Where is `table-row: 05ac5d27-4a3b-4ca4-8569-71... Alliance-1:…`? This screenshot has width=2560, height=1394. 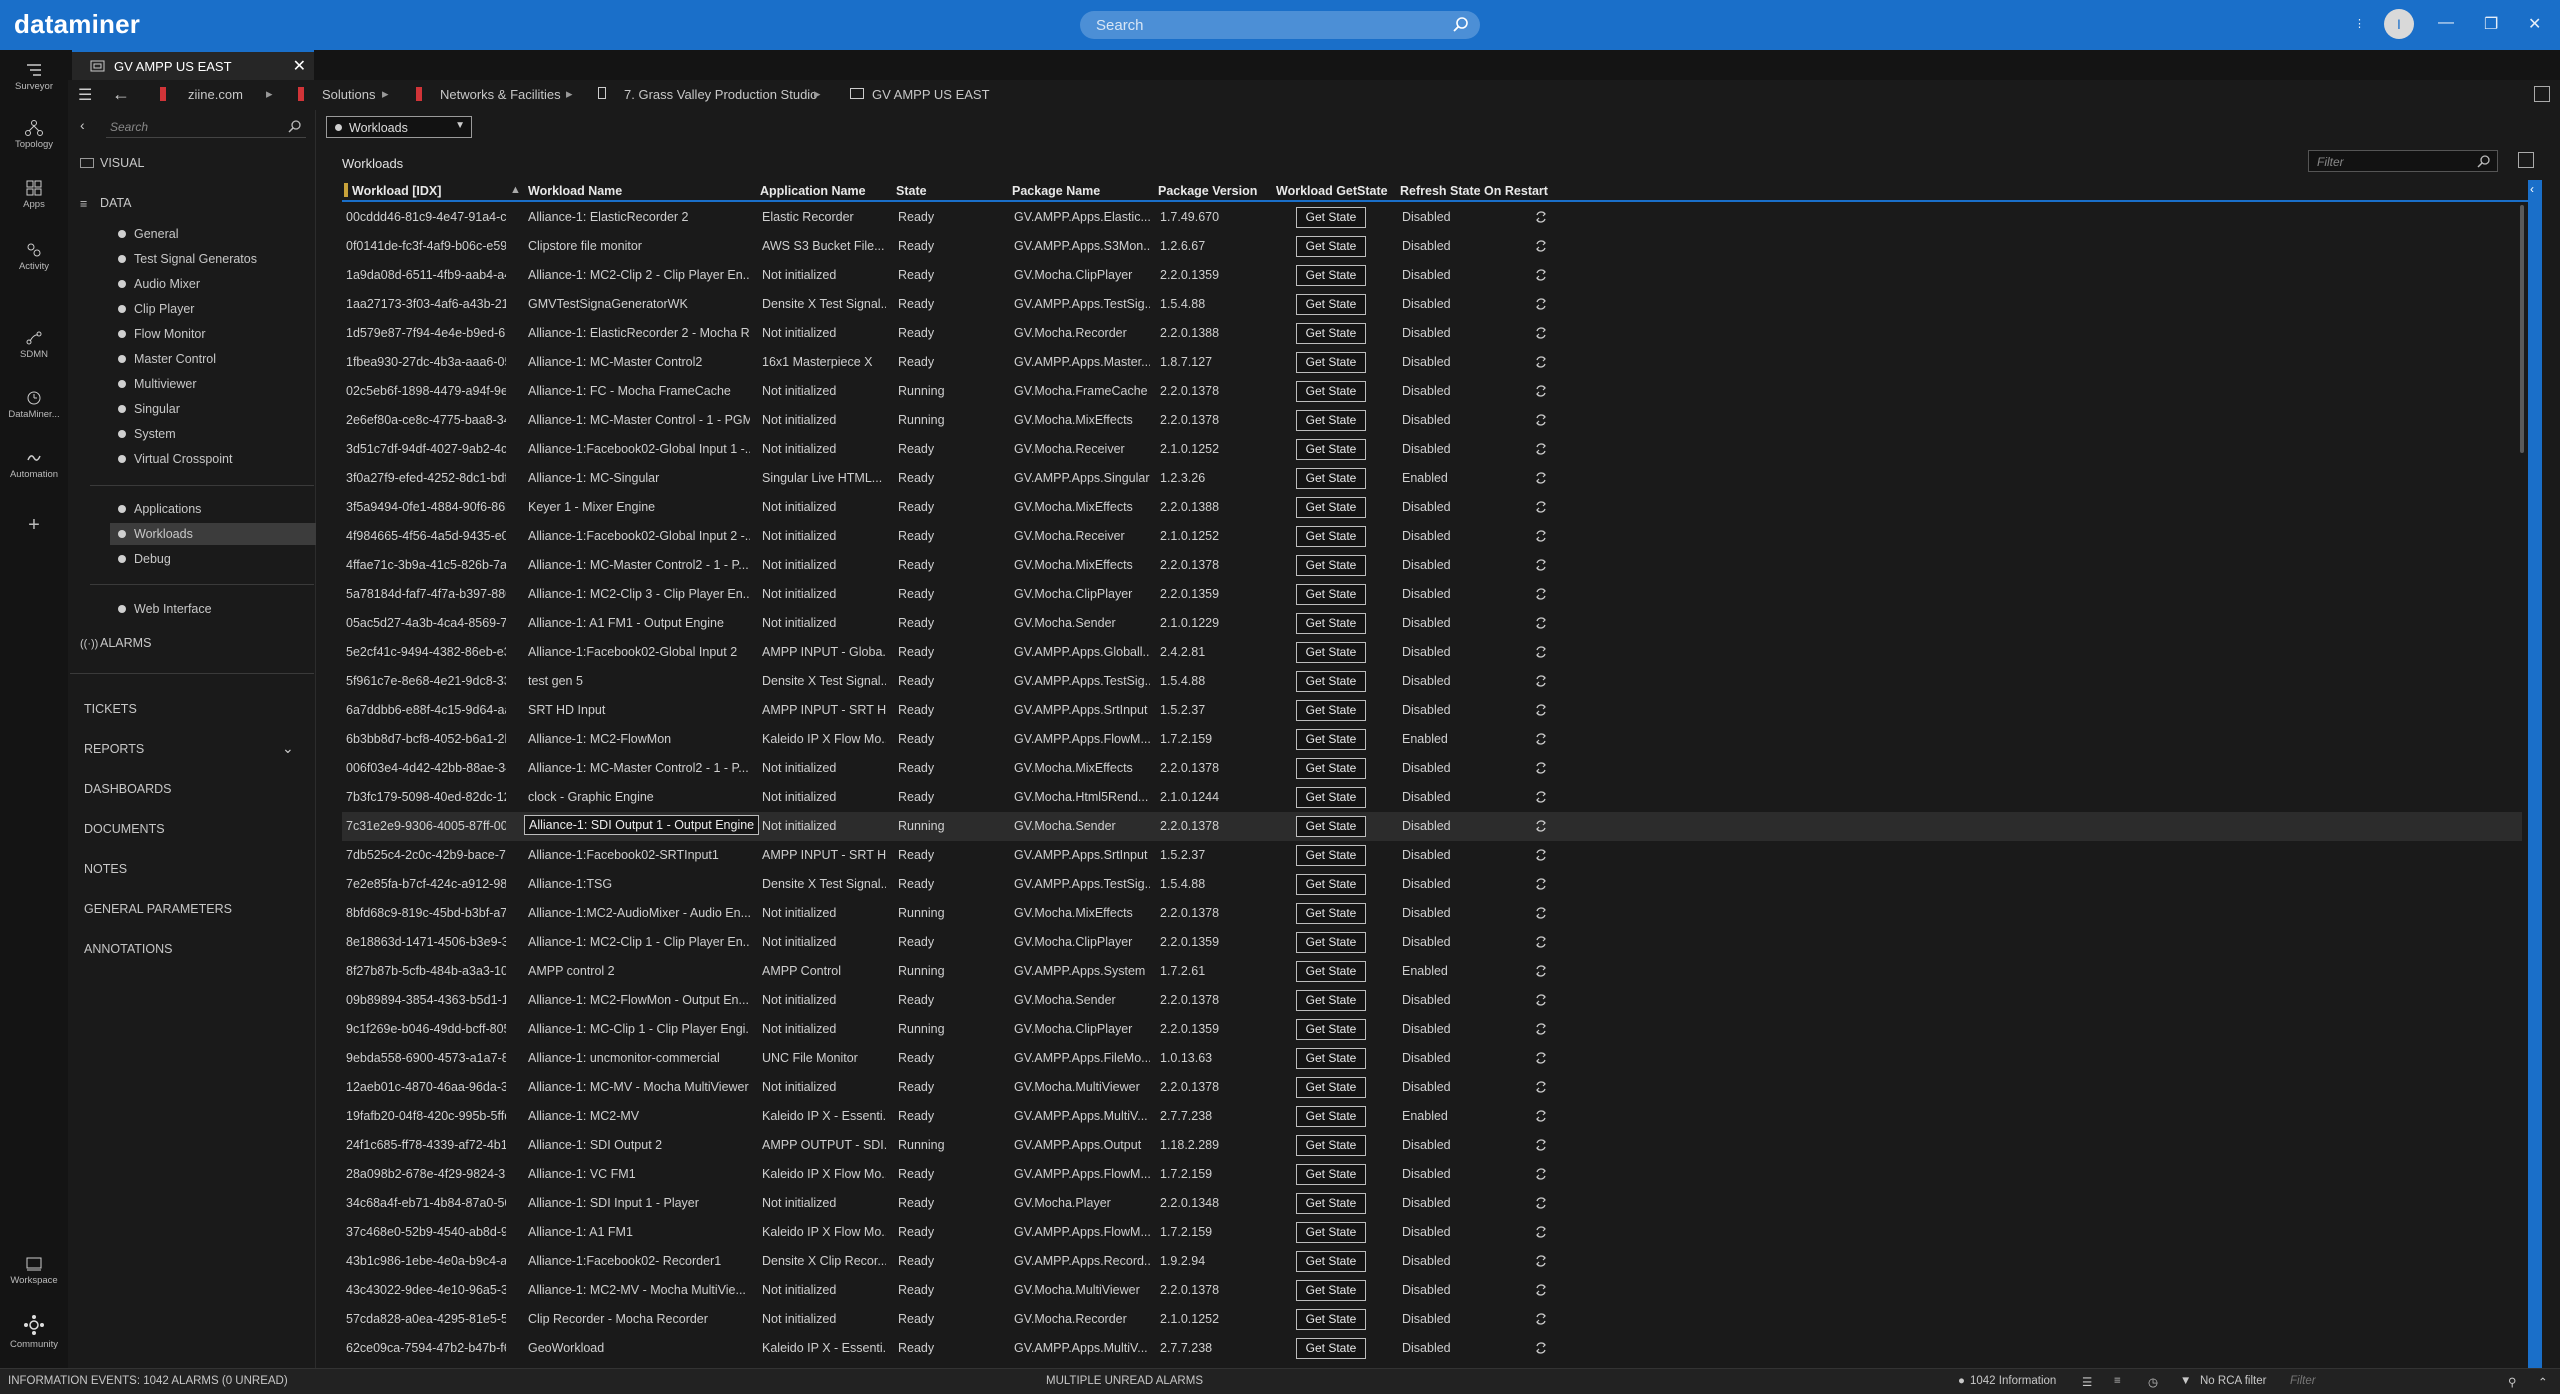
table-row: 05ac5d27-4a3b-4ca4-8569-71... Alliance-1:… is located at coordinates (1432, 623).